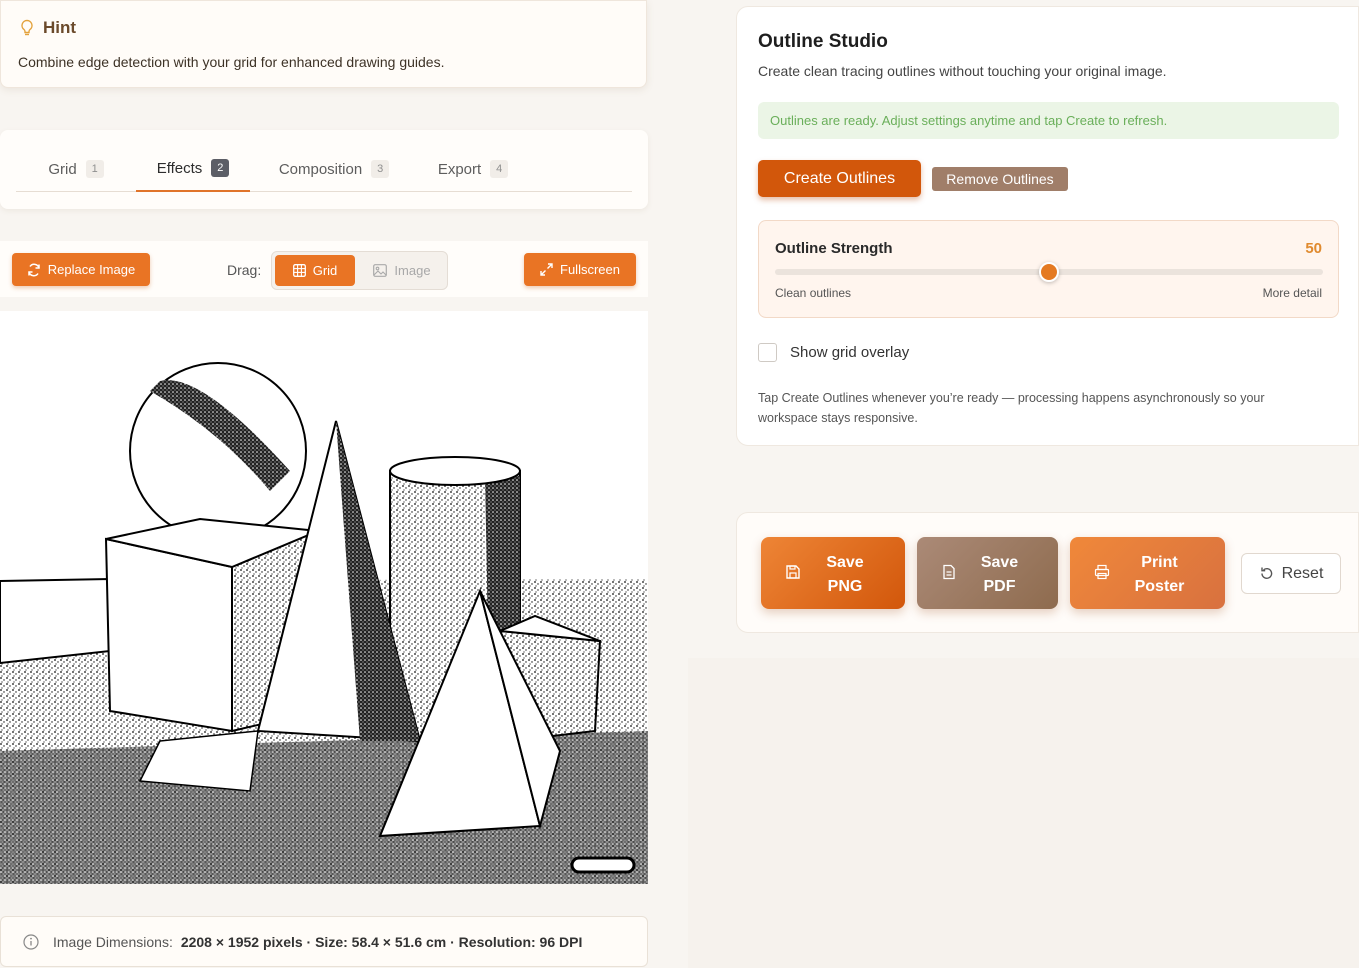 The image size is (1359, 968). What do you see at coordinates (113, 941) in the screenshot?
I see `image-dimensions-label: Image Dimensions:` at bounding box center [113, 941].